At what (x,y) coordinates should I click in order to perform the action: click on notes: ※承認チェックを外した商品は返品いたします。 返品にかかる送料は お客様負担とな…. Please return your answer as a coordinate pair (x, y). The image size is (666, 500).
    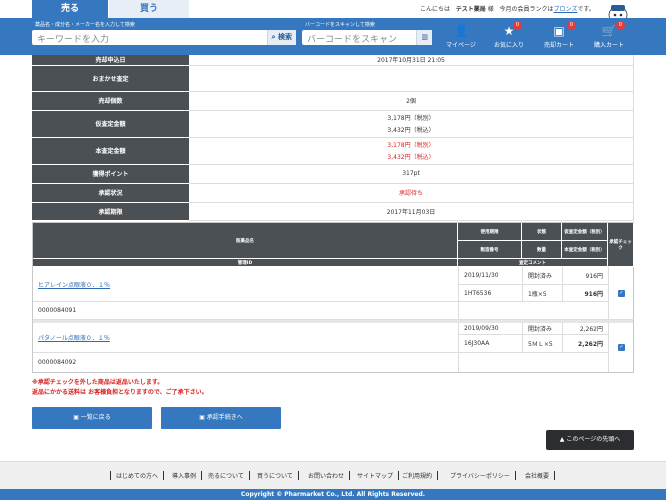
    Looking at the image, I should click on (120, 388).